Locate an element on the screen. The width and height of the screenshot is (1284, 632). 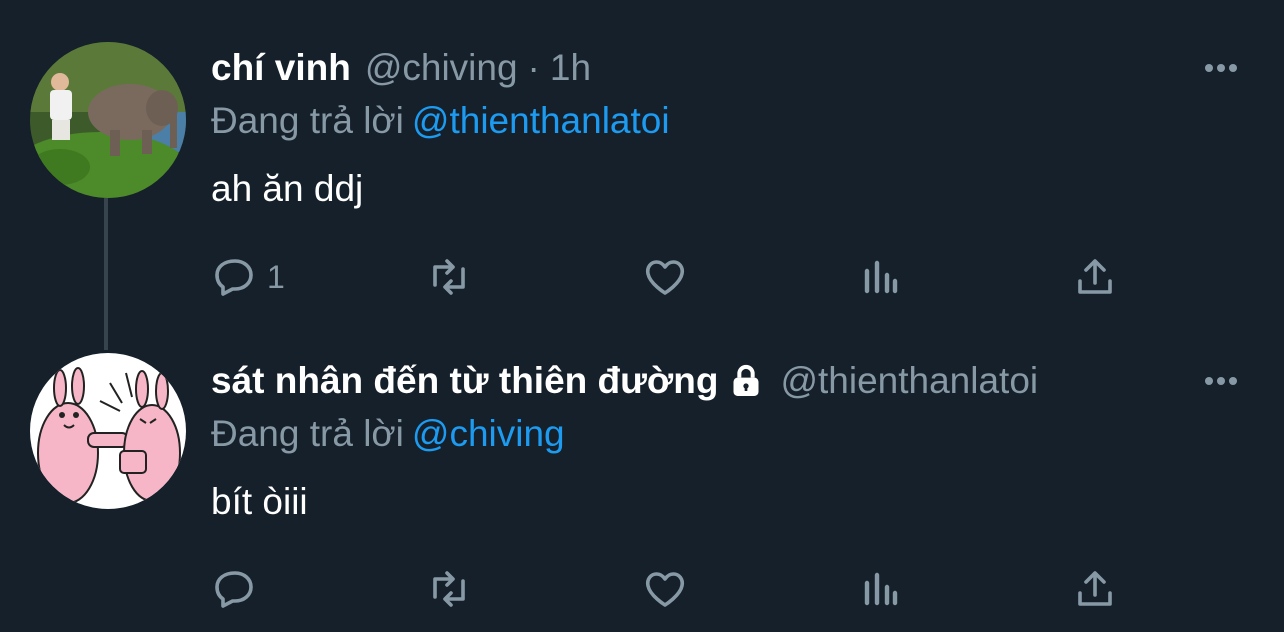
user-handle: @thienthanlatoi is located at coordinates (909, 381).